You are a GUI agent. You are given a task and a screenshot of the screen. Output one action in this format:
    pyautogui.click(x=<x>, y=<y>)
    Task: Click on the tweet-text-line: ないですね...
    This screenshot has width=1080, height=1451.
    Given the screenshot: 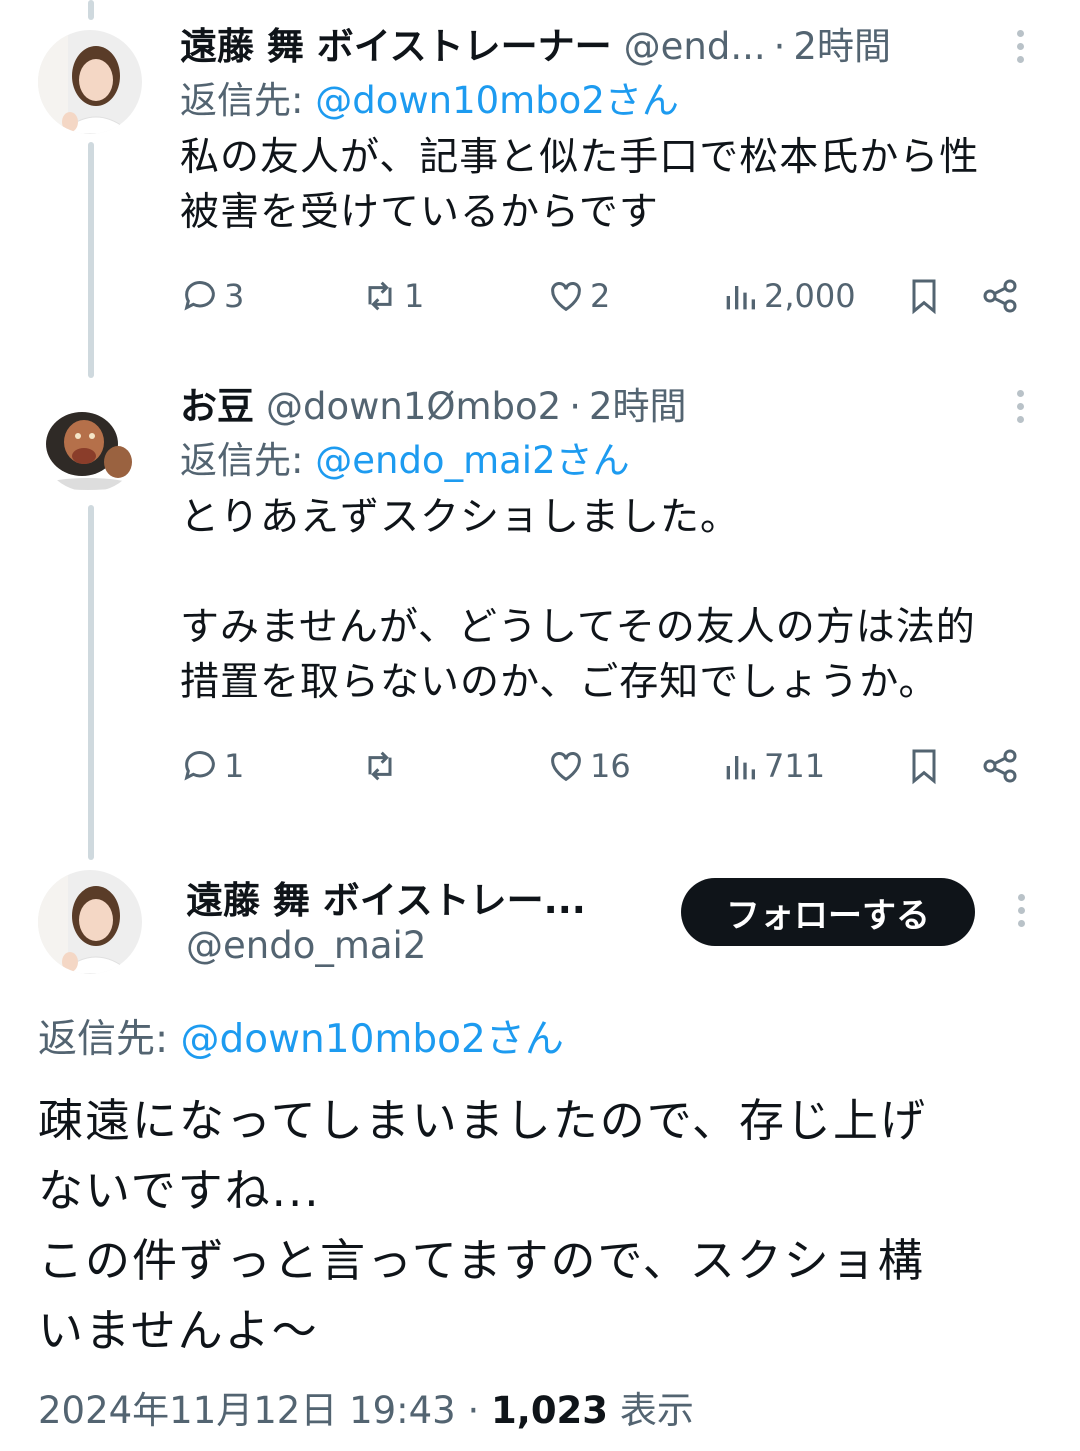 What is the action you would take?
    pyautogui.click(x=179, y=1190)
    